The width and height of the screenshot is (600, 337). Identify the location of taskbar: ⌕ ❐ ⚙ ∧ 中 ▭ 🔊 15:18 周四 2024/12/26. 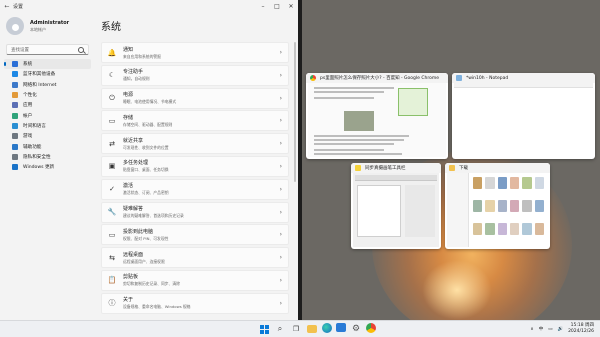
(300, 328).